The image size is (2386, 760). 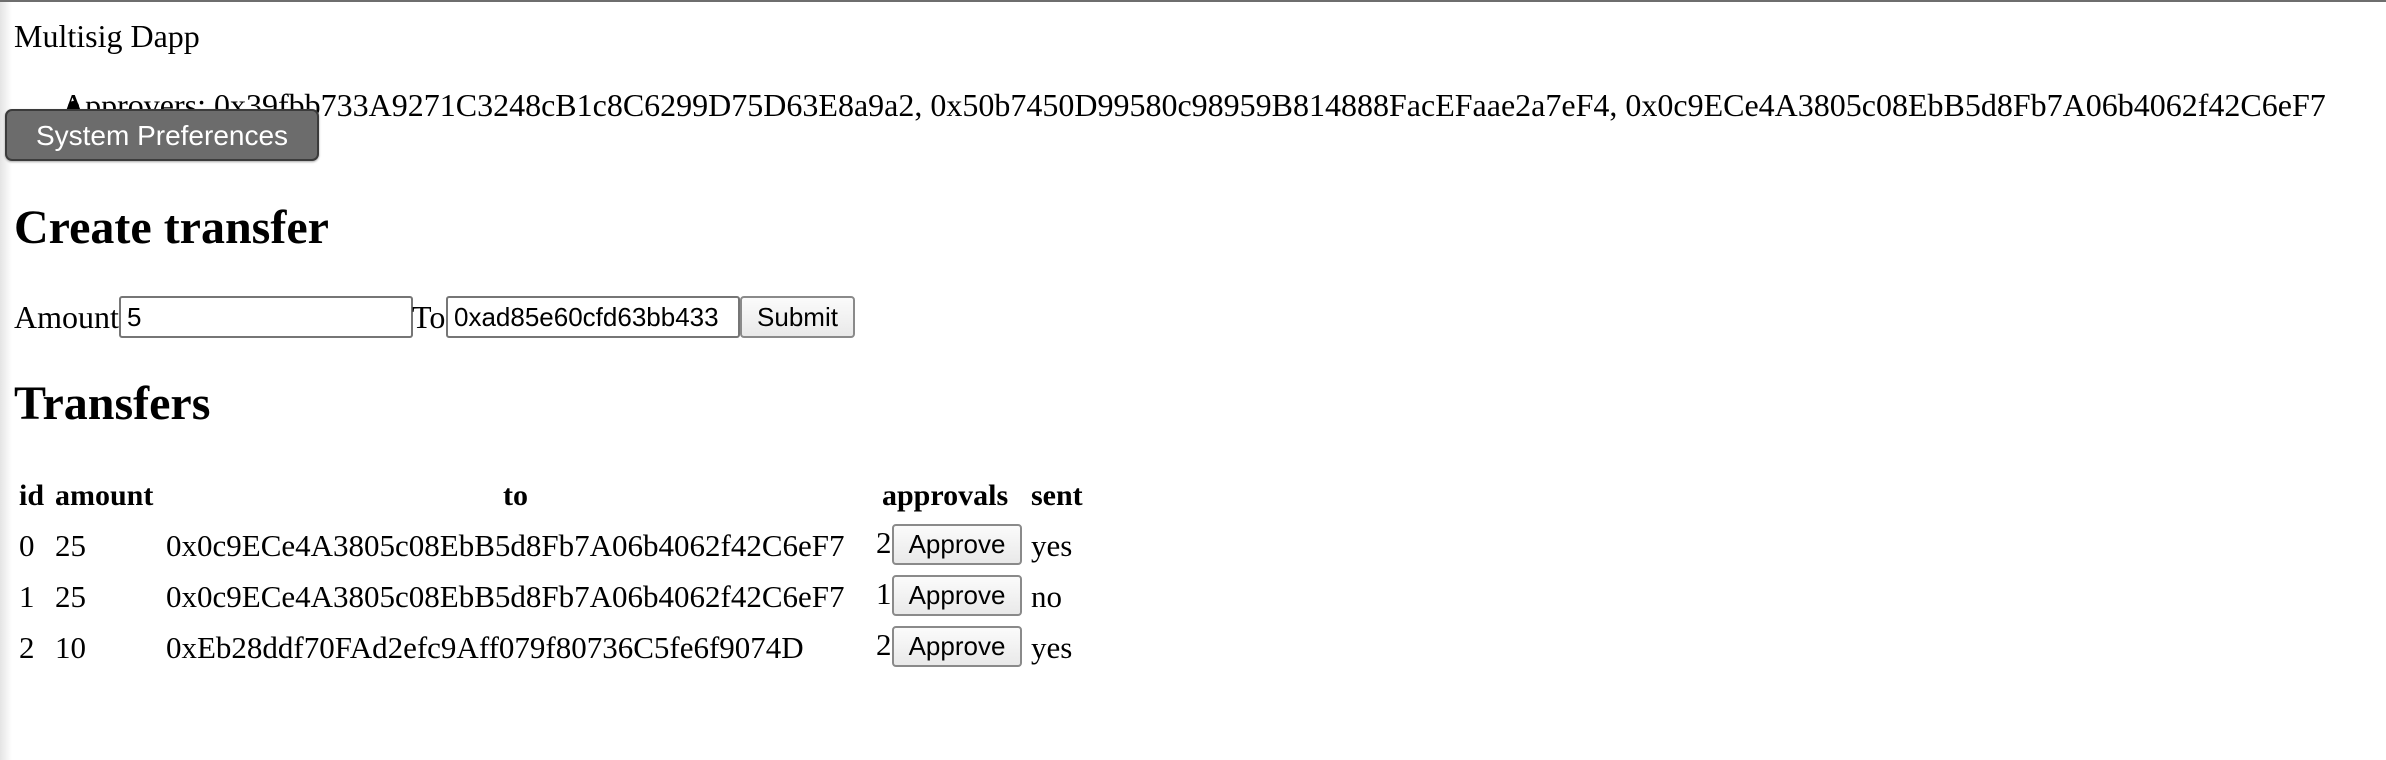 What do you see at coordinates (1193, 1) in the screenshot?
I see `window-top-border` at bounding box center [1193, 1].